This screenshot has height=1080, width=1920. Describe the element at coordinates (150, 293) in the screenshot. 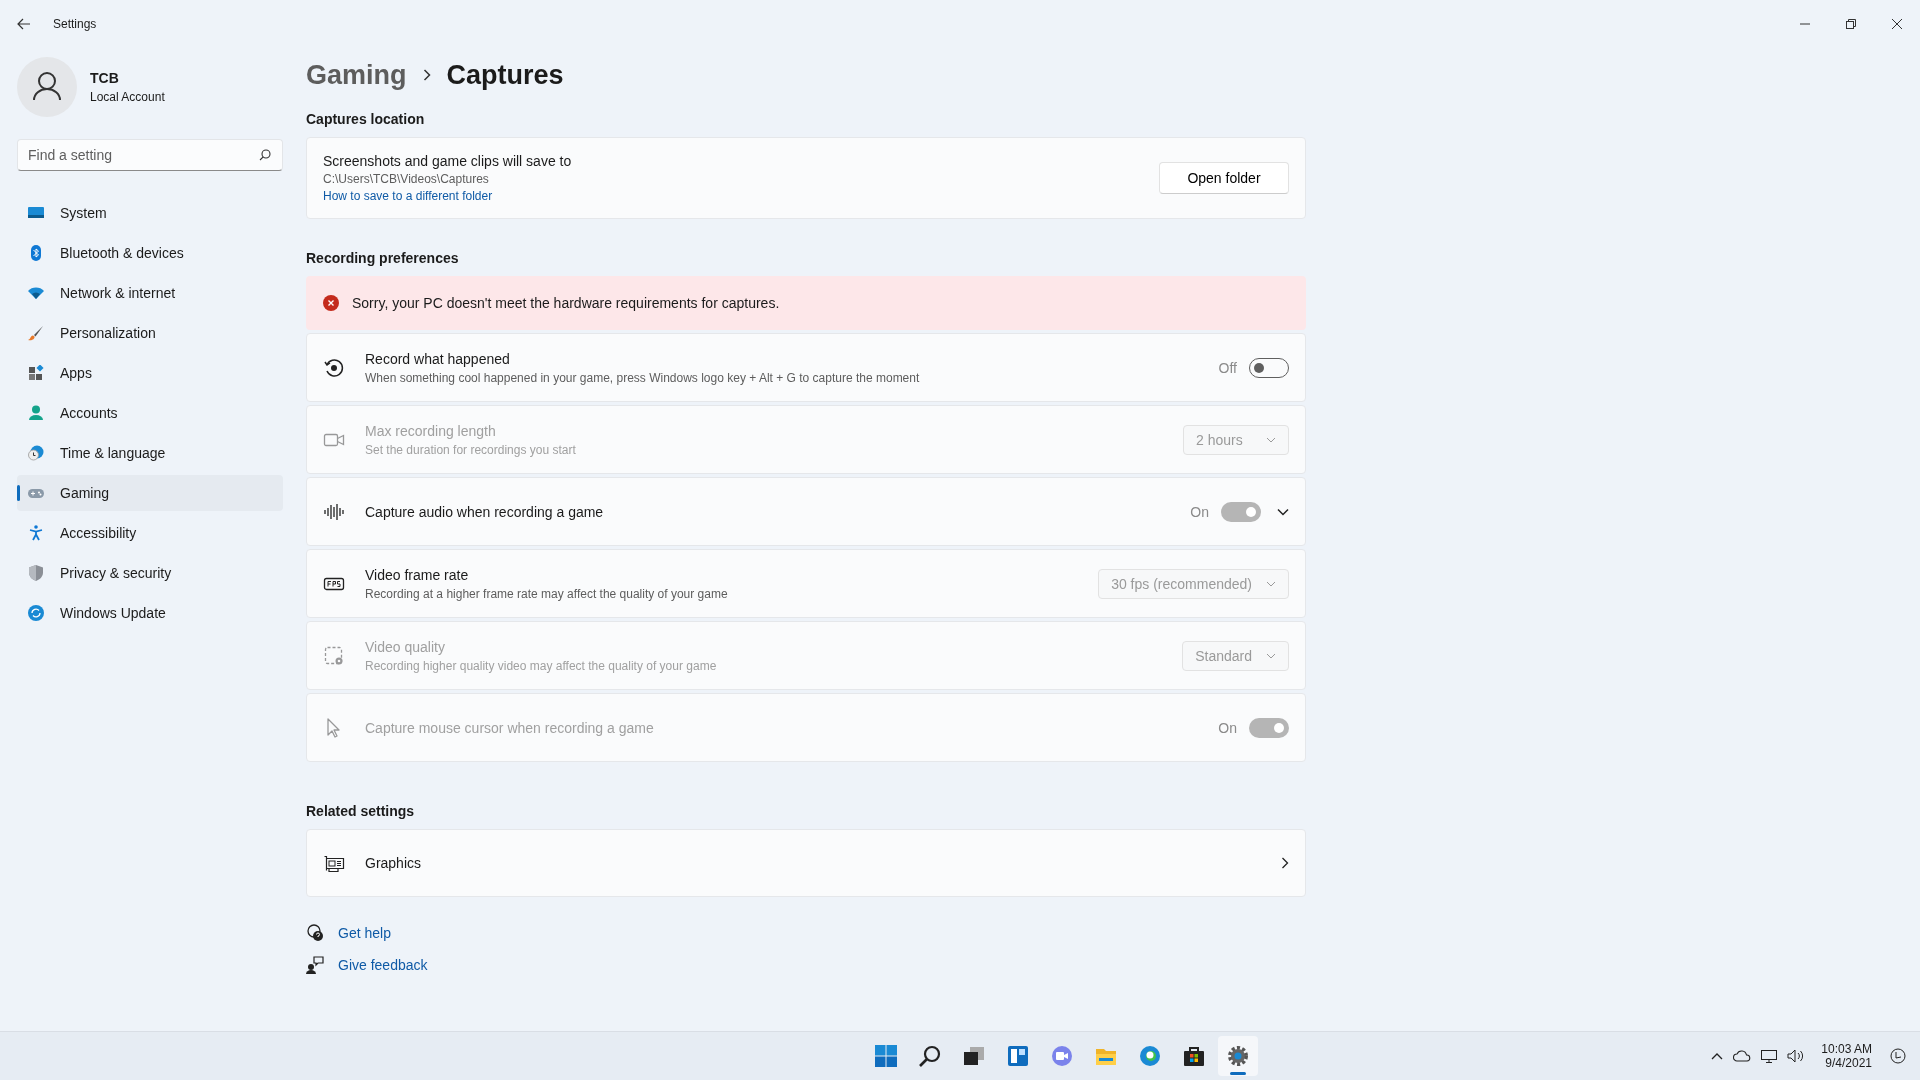

I see `nav-item: Network & internet` at that location.